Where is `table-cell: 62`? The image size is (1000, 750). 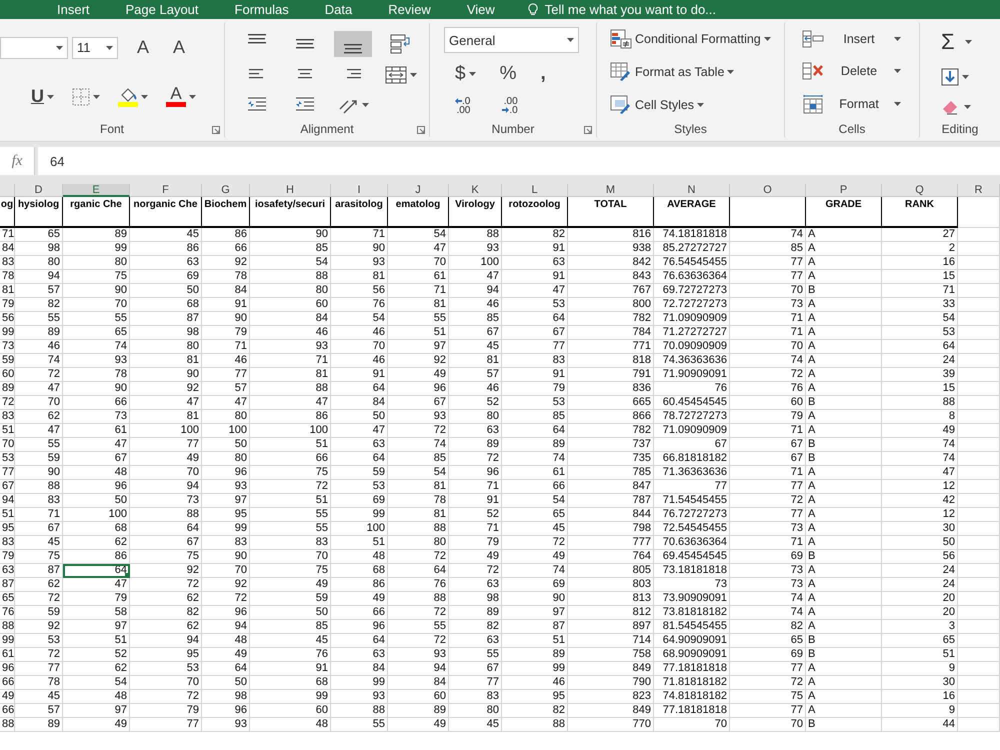
table-cell: 62 is located at coordinates (96, 543).